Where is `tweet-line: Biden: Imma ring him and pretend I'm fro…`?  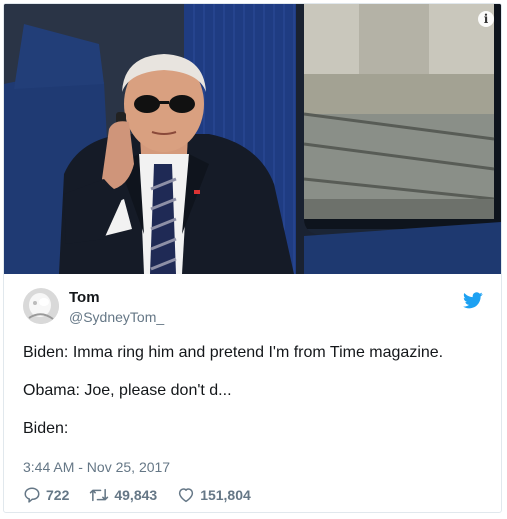
tweet-line: Biden: Imma ring him and pretend I'm fro… is located at coordinates (233, 352).